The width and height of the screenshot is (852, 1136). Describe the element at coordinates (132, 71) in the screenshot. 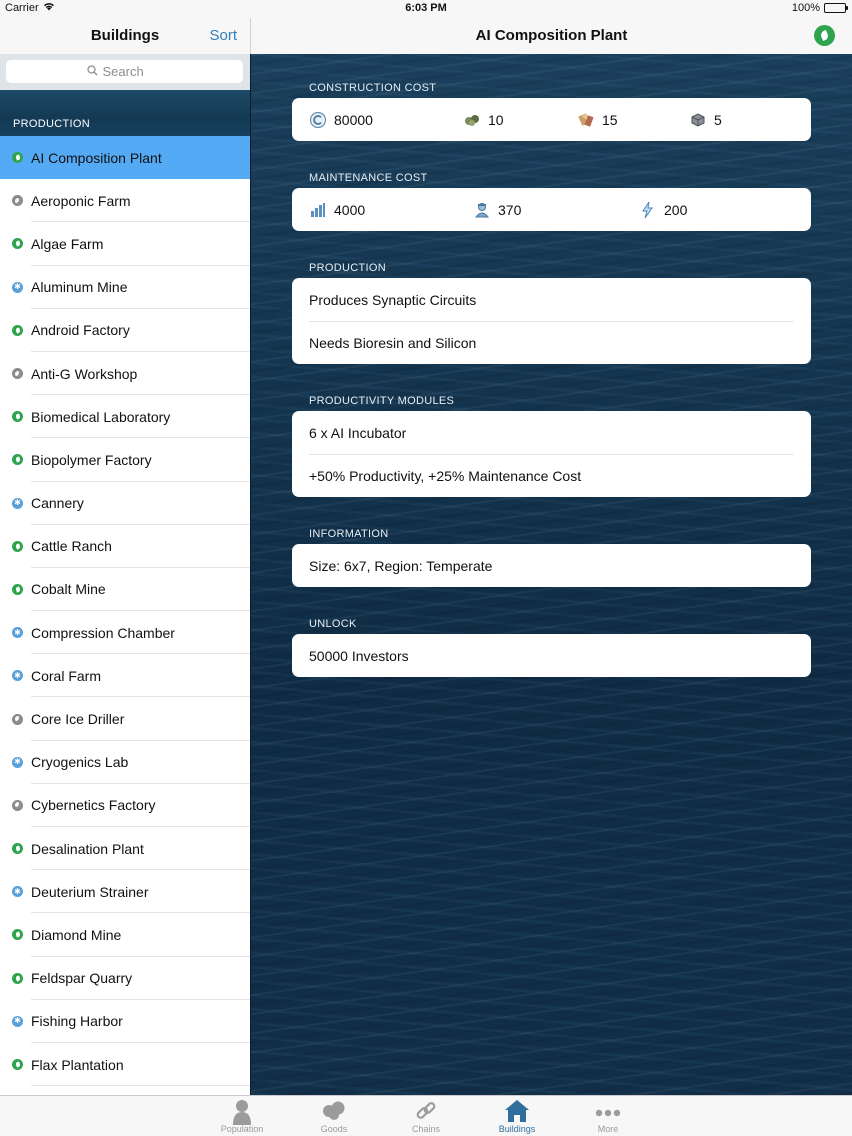

I see `search-input` at that location.